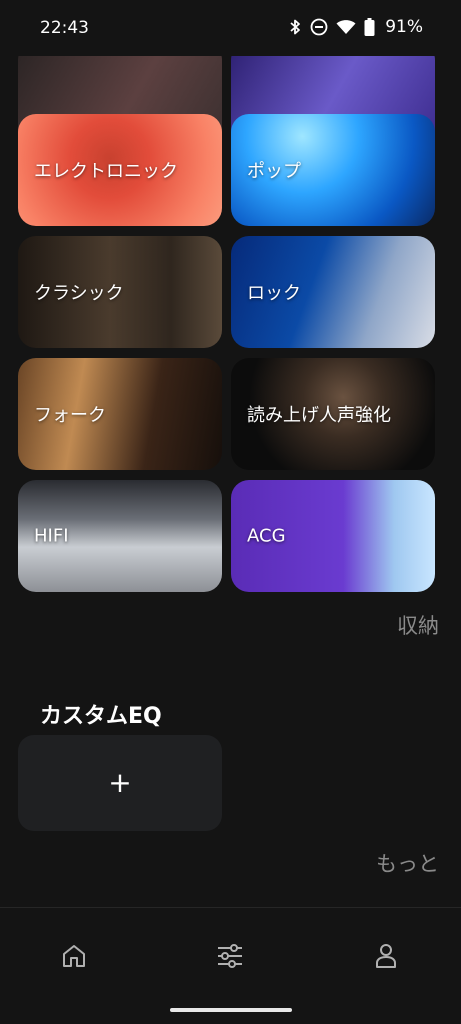  What do you see at coordinates (120, 536) in the screenshot?
I see `preset-card-hifi: HIFI` at bounding box center [120, 536].